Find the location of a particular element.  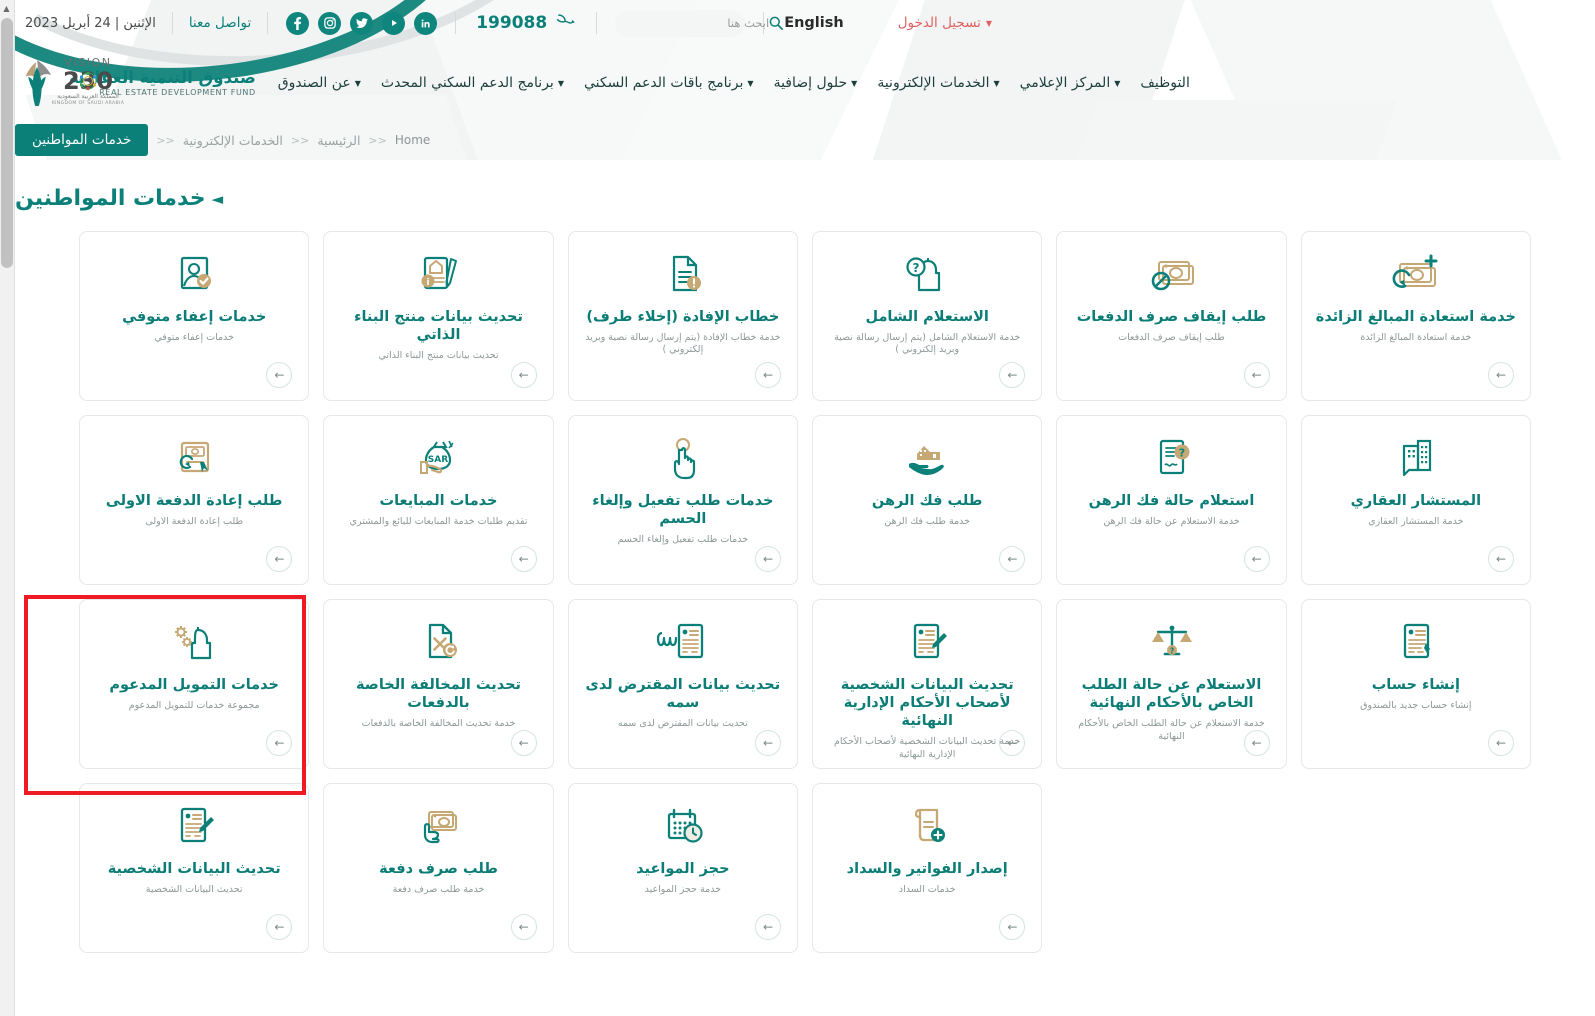

service-card-description: خدمات إعفاء متوفي is located at coordinates (194, 338).